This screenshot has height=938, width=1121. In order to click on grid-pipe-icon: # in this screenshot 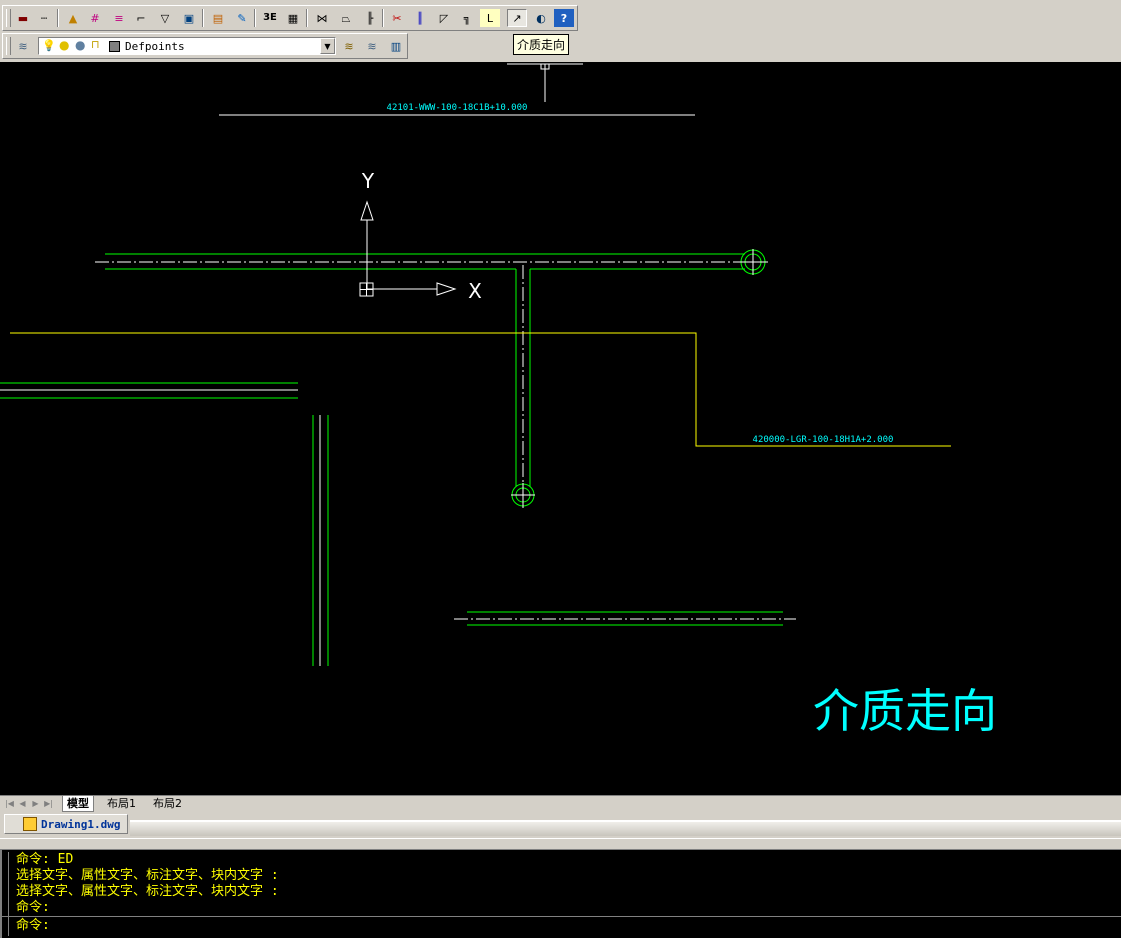, I will do `click(95, 18)`.